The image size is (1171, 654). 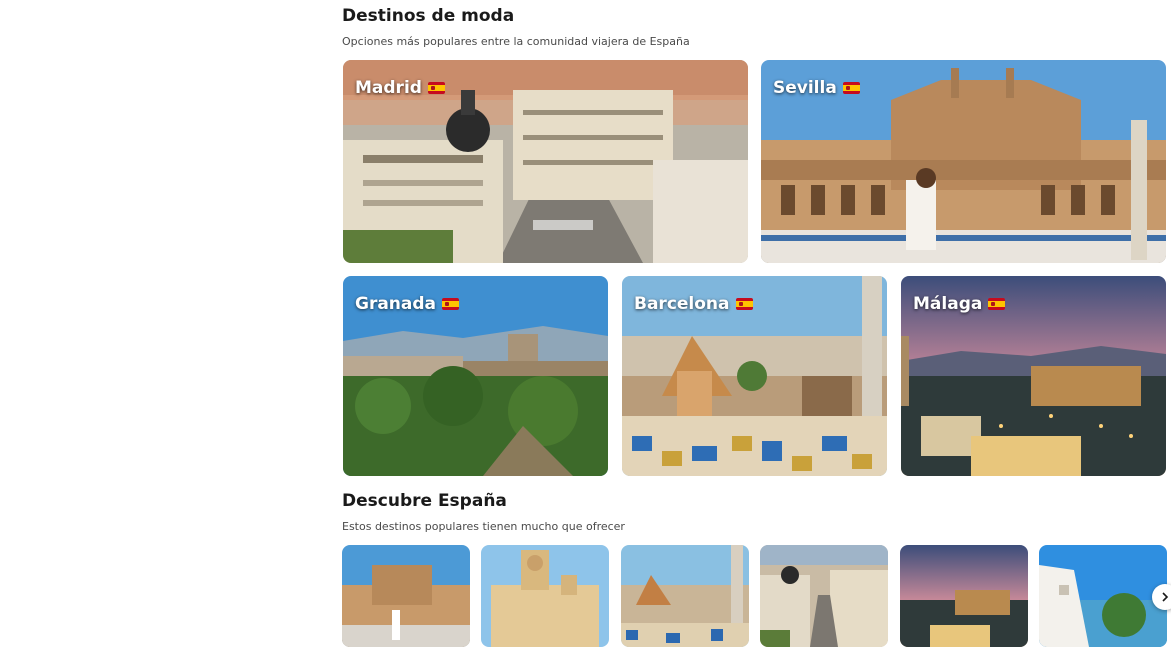 I want to click on card-title: Barcelona, so click(x=682, y=304).